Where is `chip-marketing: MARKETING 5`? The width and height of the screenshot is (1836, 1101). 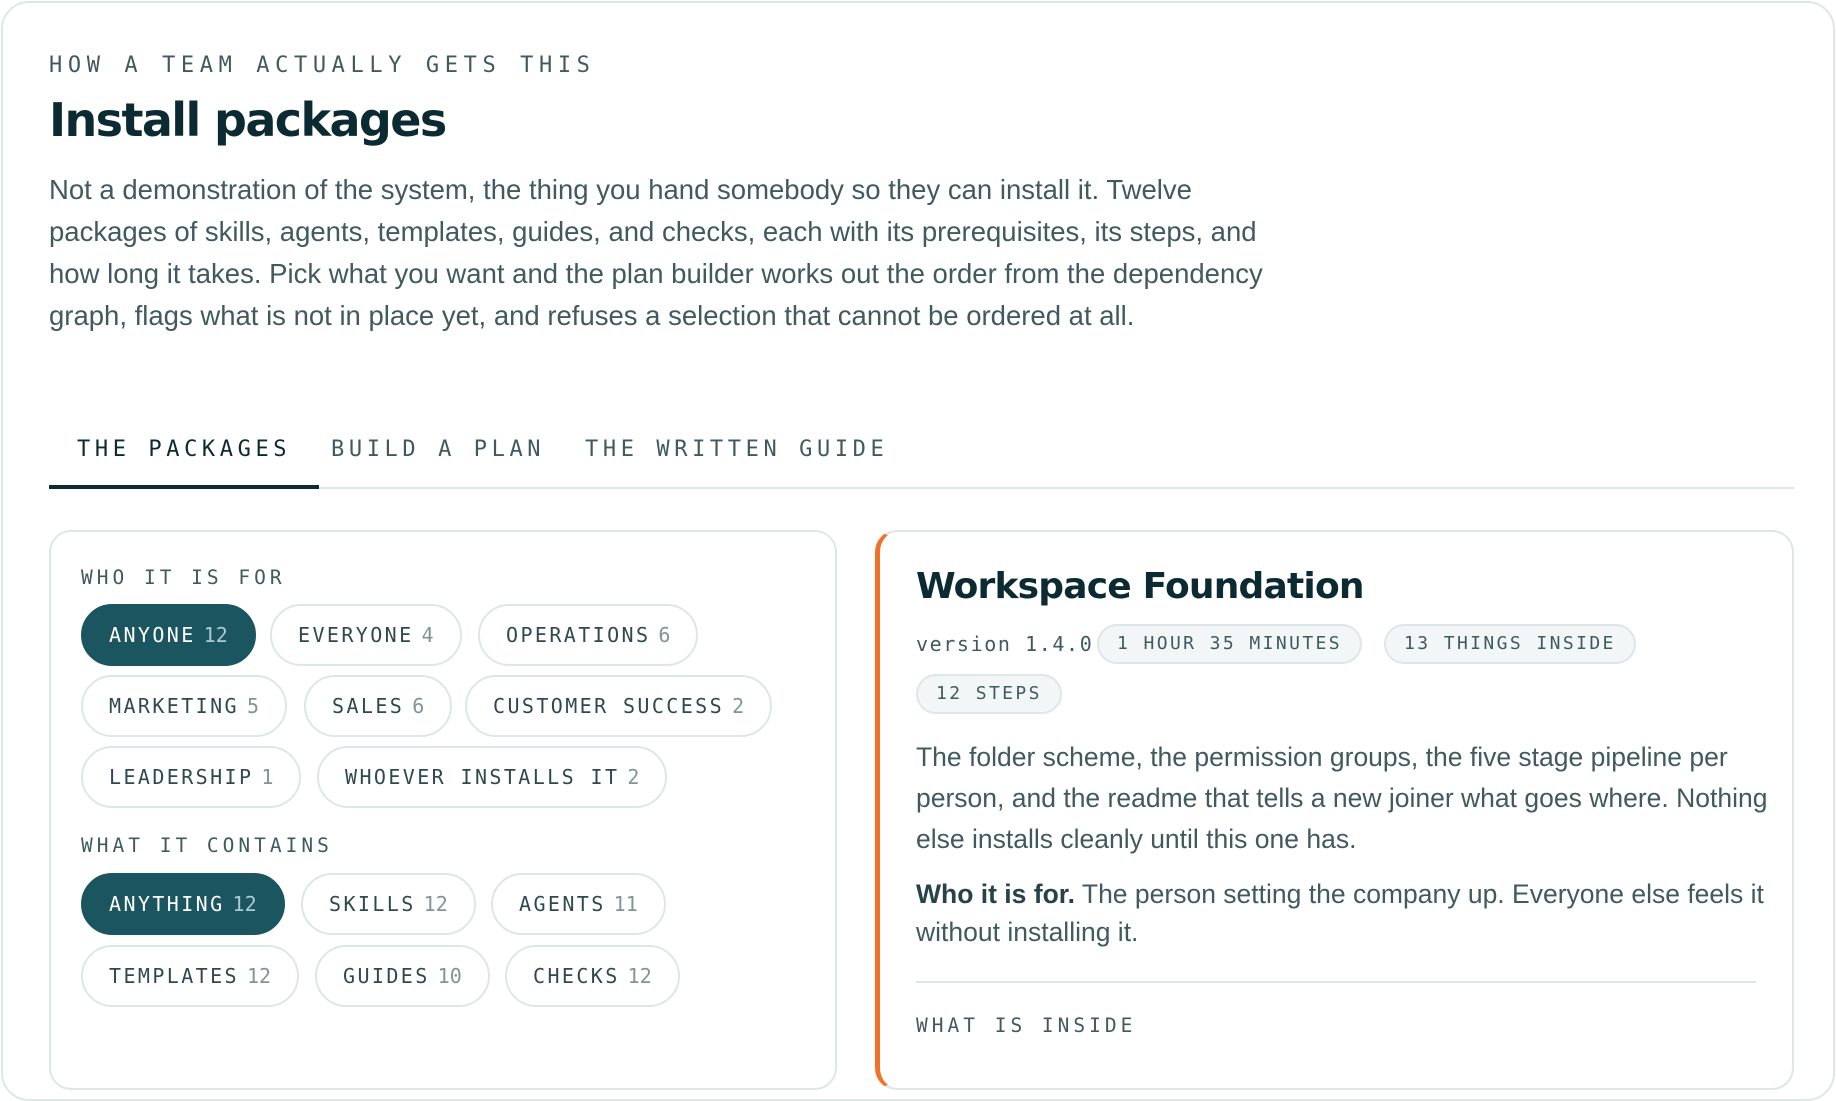 chip-marketing: MARKETING 5 is located at coordinates (184, 706).